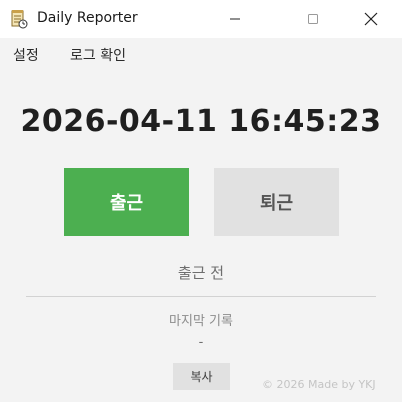 The width and height of the screenshot is (402, 402). I want to click on menu-settings: 설정, so click(26, 55).